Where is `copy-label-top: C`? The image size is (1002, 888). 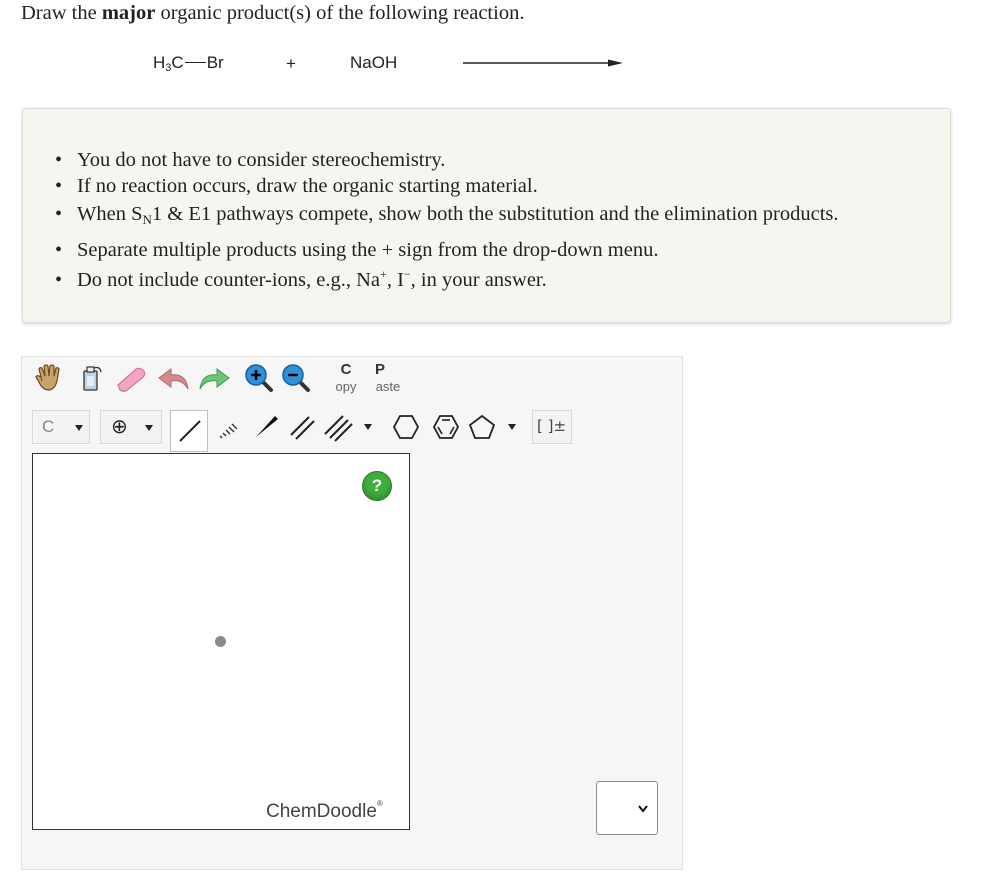
copy-label-top: C is located at coordinates (346, 369).